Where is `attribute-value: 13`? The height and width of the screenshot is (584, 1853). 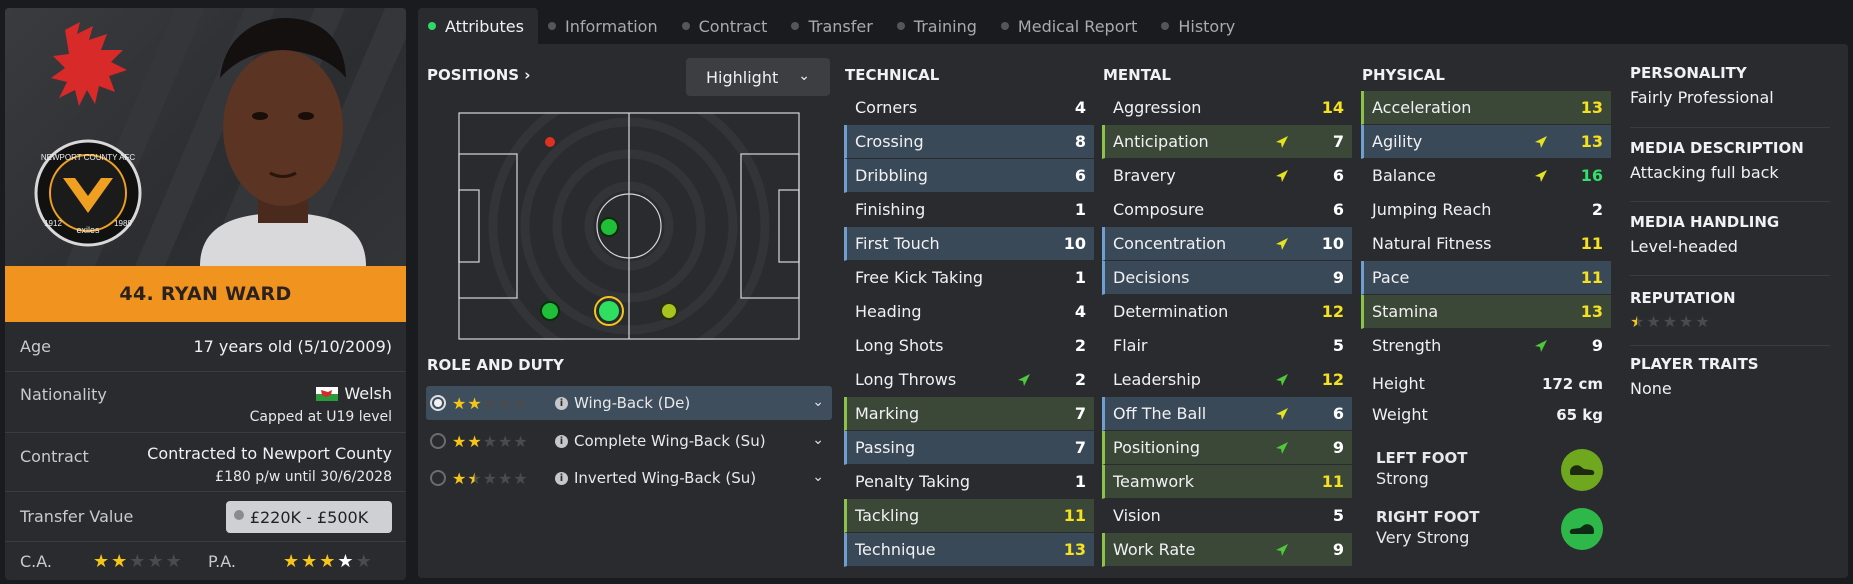
attribute-value: 13 is located at coordinates (1591, 311).